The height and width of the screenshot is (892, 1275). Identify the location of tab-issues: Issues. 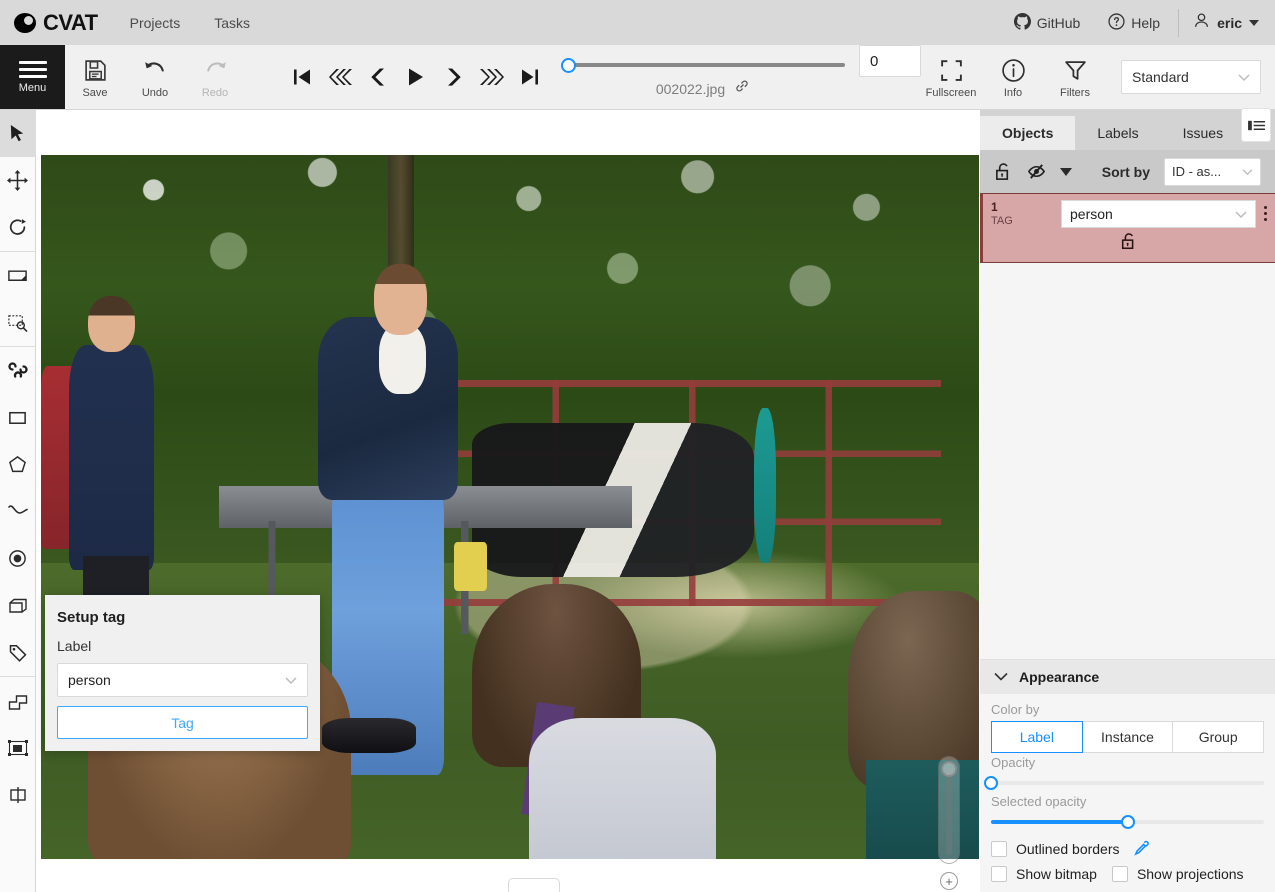
(1203, 133).